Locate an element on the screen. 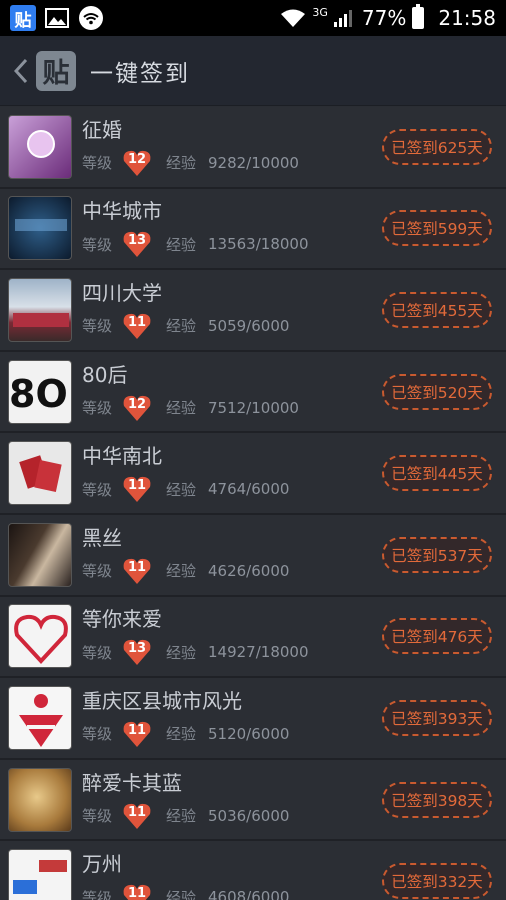 This screenshot has height=900, width=506. gallery-icon is located at coordinates (57, 18).